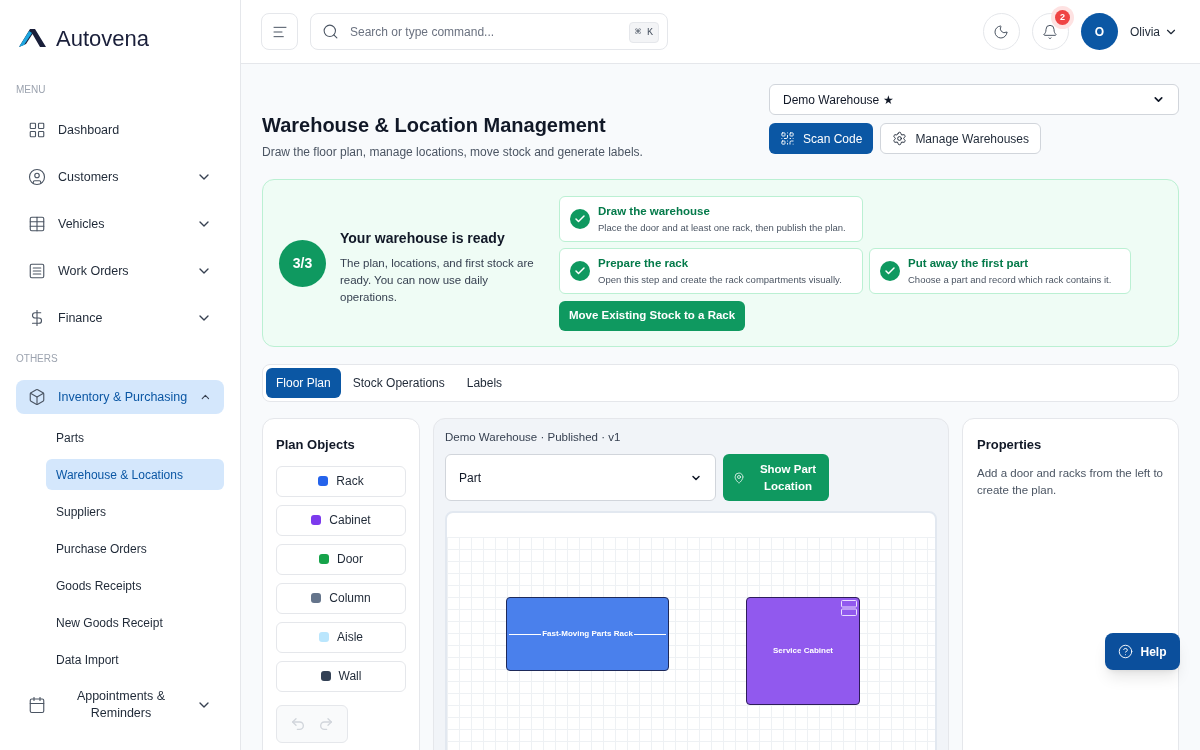 This screenshot has height=750, width=1200. I want to click on properties-hint: Add a door and racks from the left to create the plan., so click(1070, 481).